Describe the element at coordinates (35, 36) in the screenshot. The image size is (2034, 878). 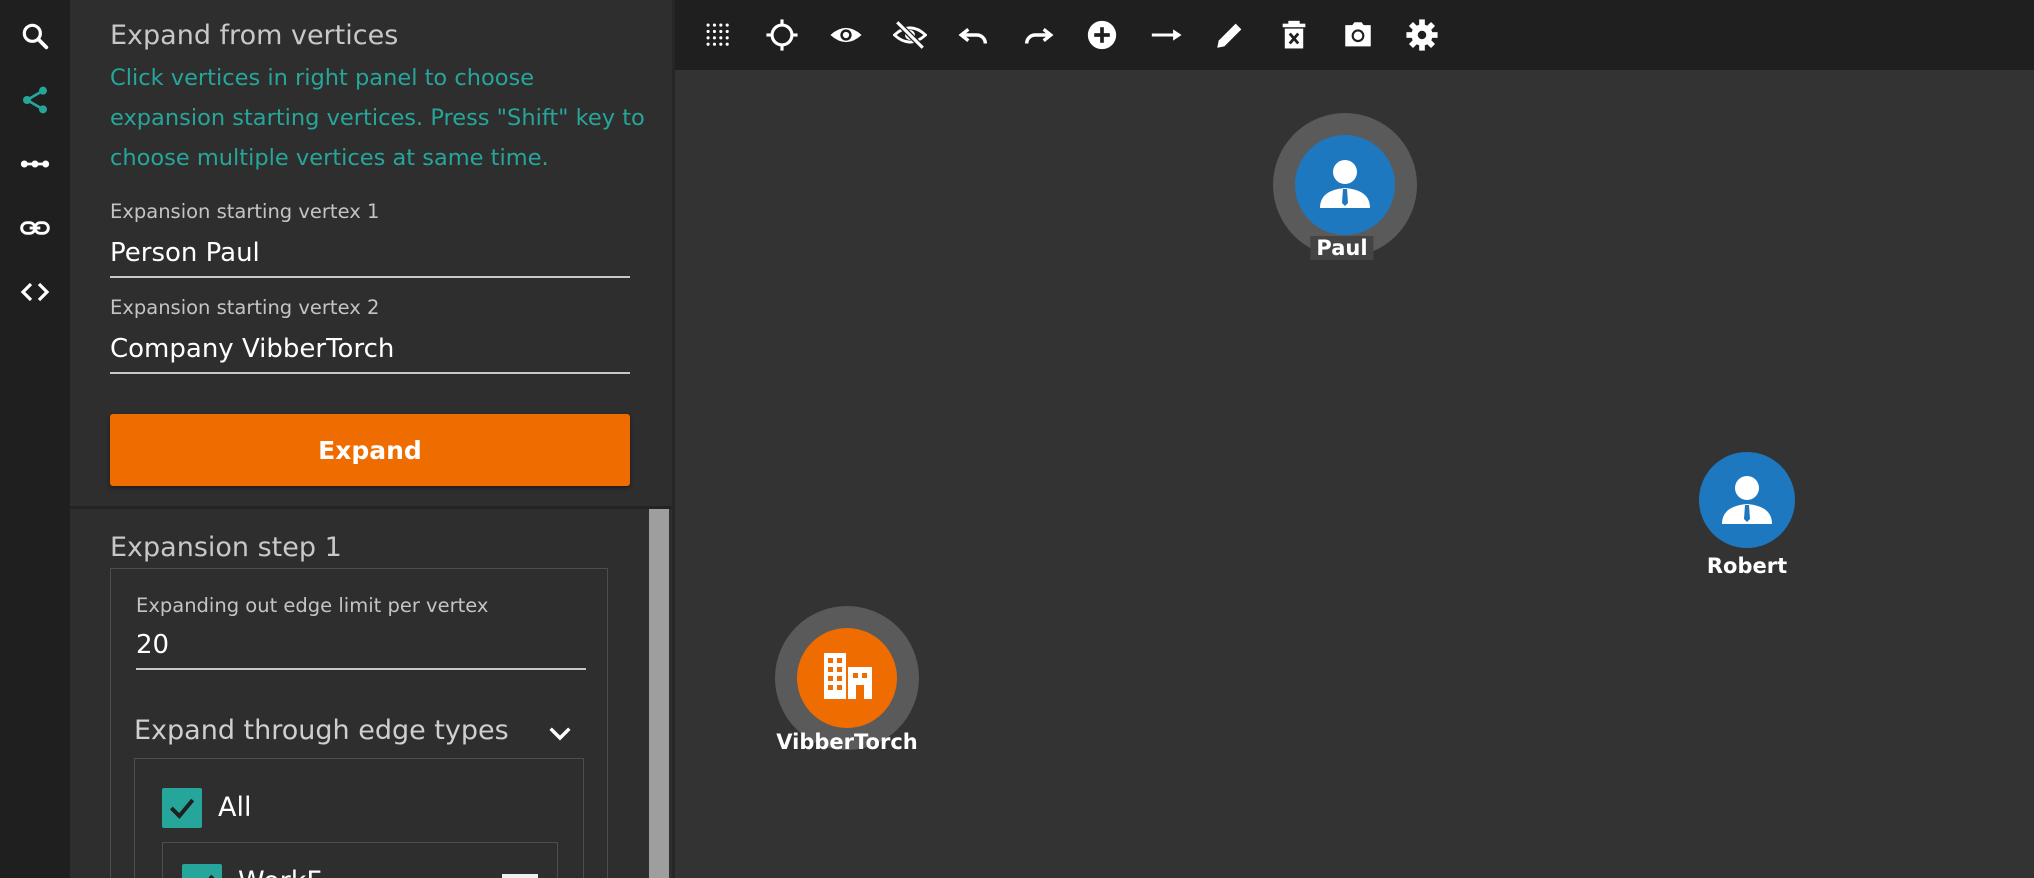
I see `search-icon` at that location.